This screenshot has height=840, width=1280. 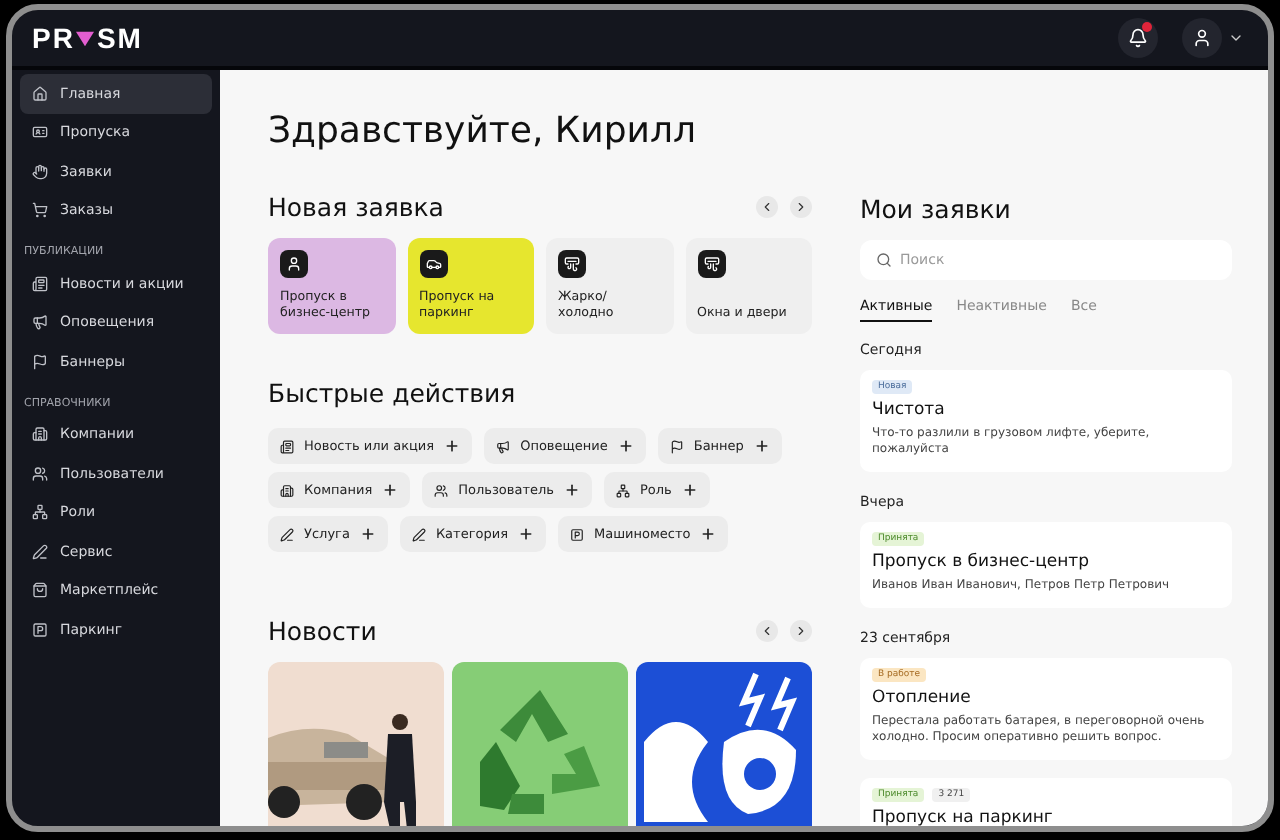 I want to click on section-title: Новая заявка, so click(x=356, y=207).